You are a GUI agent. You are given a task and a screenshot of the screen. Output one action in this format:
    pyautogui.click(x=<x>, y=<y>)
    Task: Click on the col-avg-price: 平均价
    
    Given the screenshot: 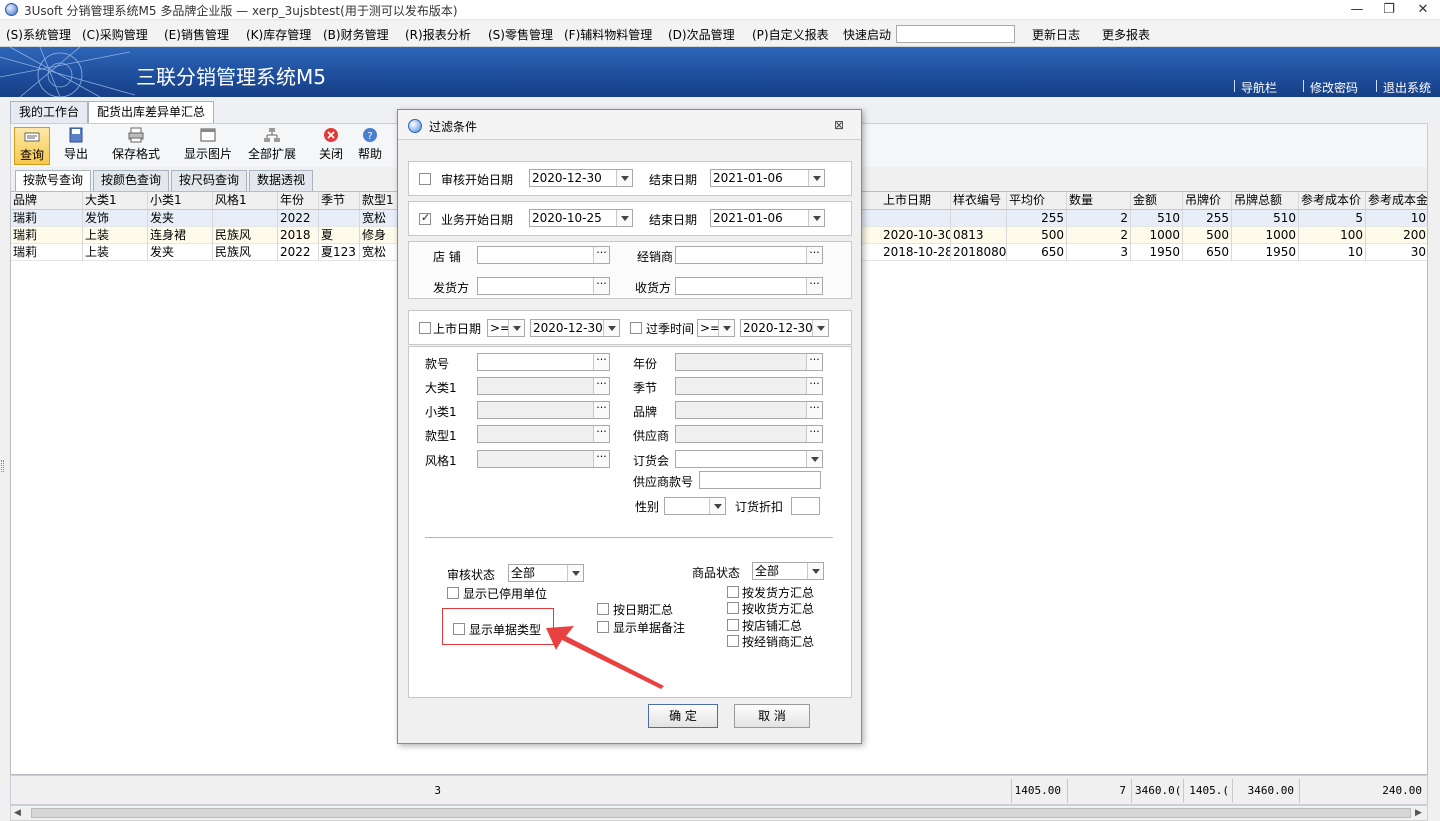 What is the action you would take?
    pyautogui.click(x=1037, y=200)
    